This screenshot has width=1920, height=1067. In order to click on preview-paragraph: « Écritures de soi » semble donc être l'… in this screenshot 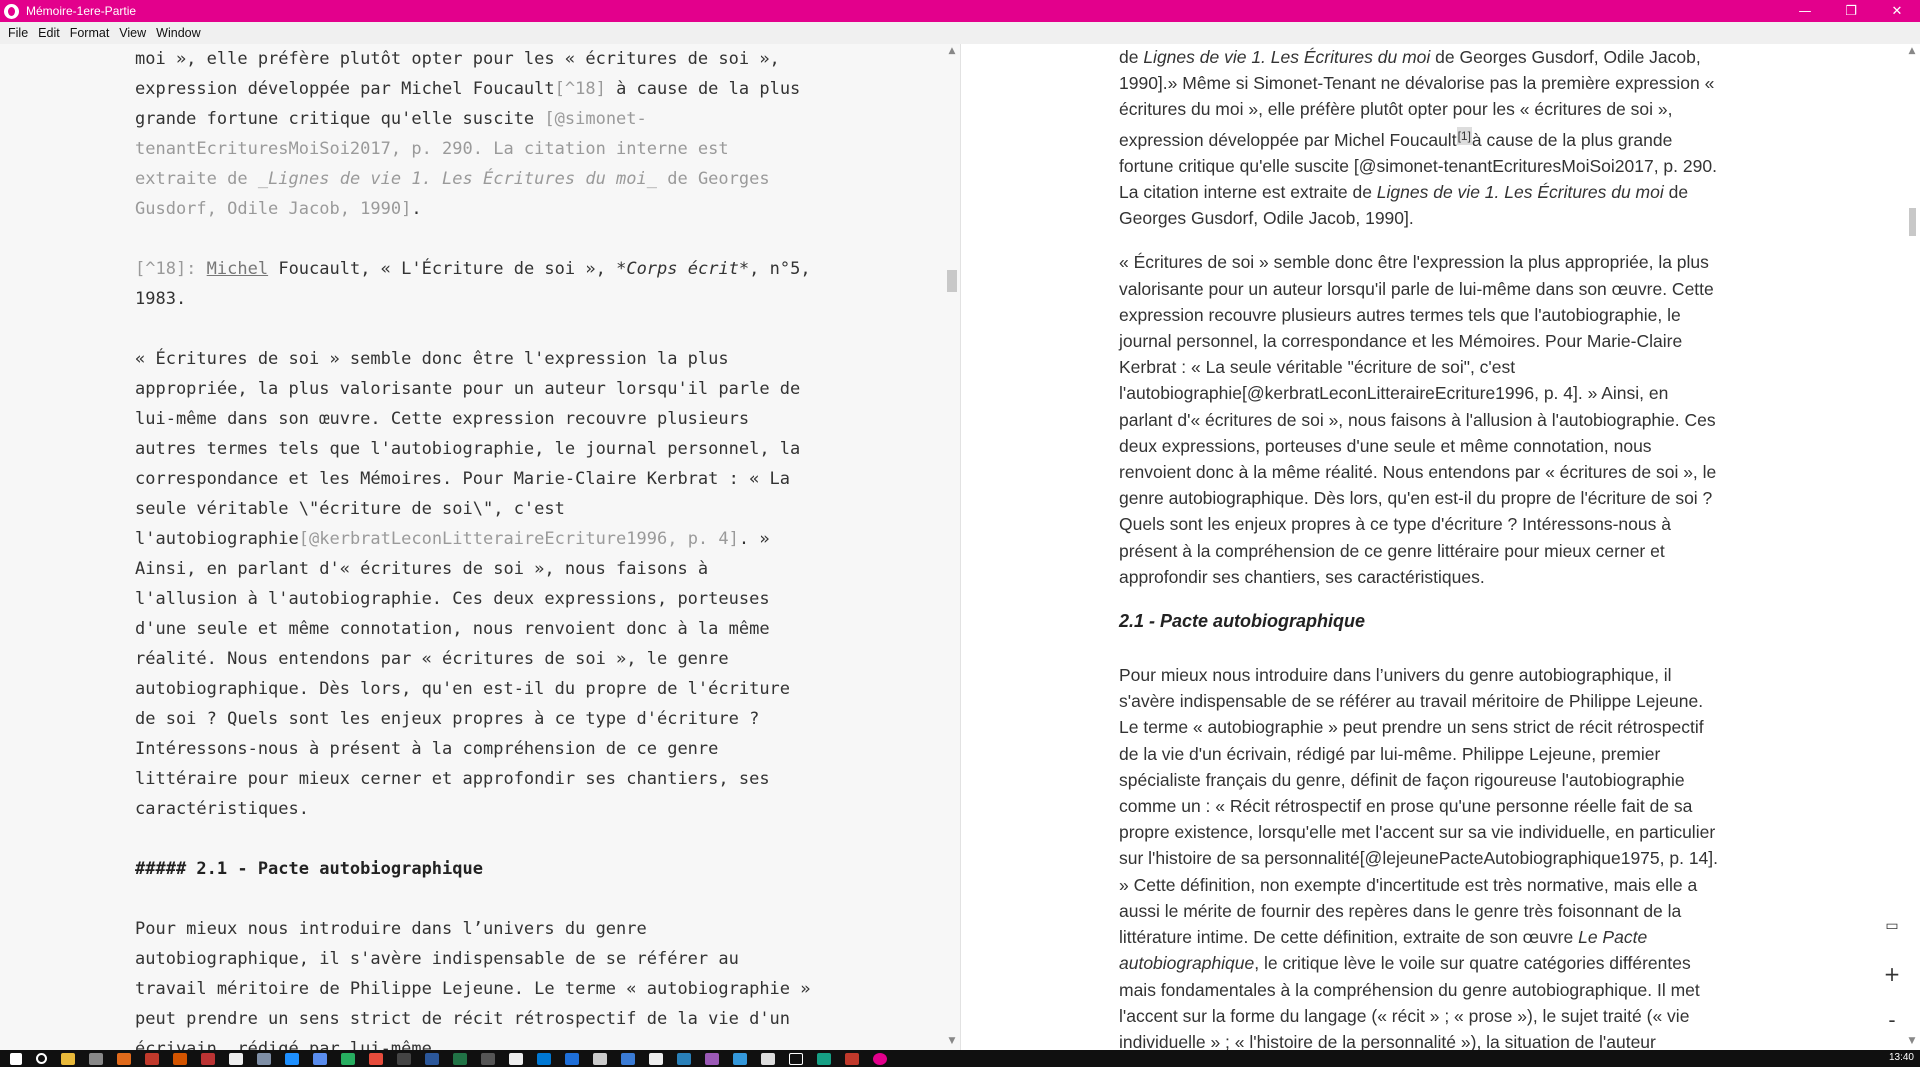, I will do `click(1418, 419)`.